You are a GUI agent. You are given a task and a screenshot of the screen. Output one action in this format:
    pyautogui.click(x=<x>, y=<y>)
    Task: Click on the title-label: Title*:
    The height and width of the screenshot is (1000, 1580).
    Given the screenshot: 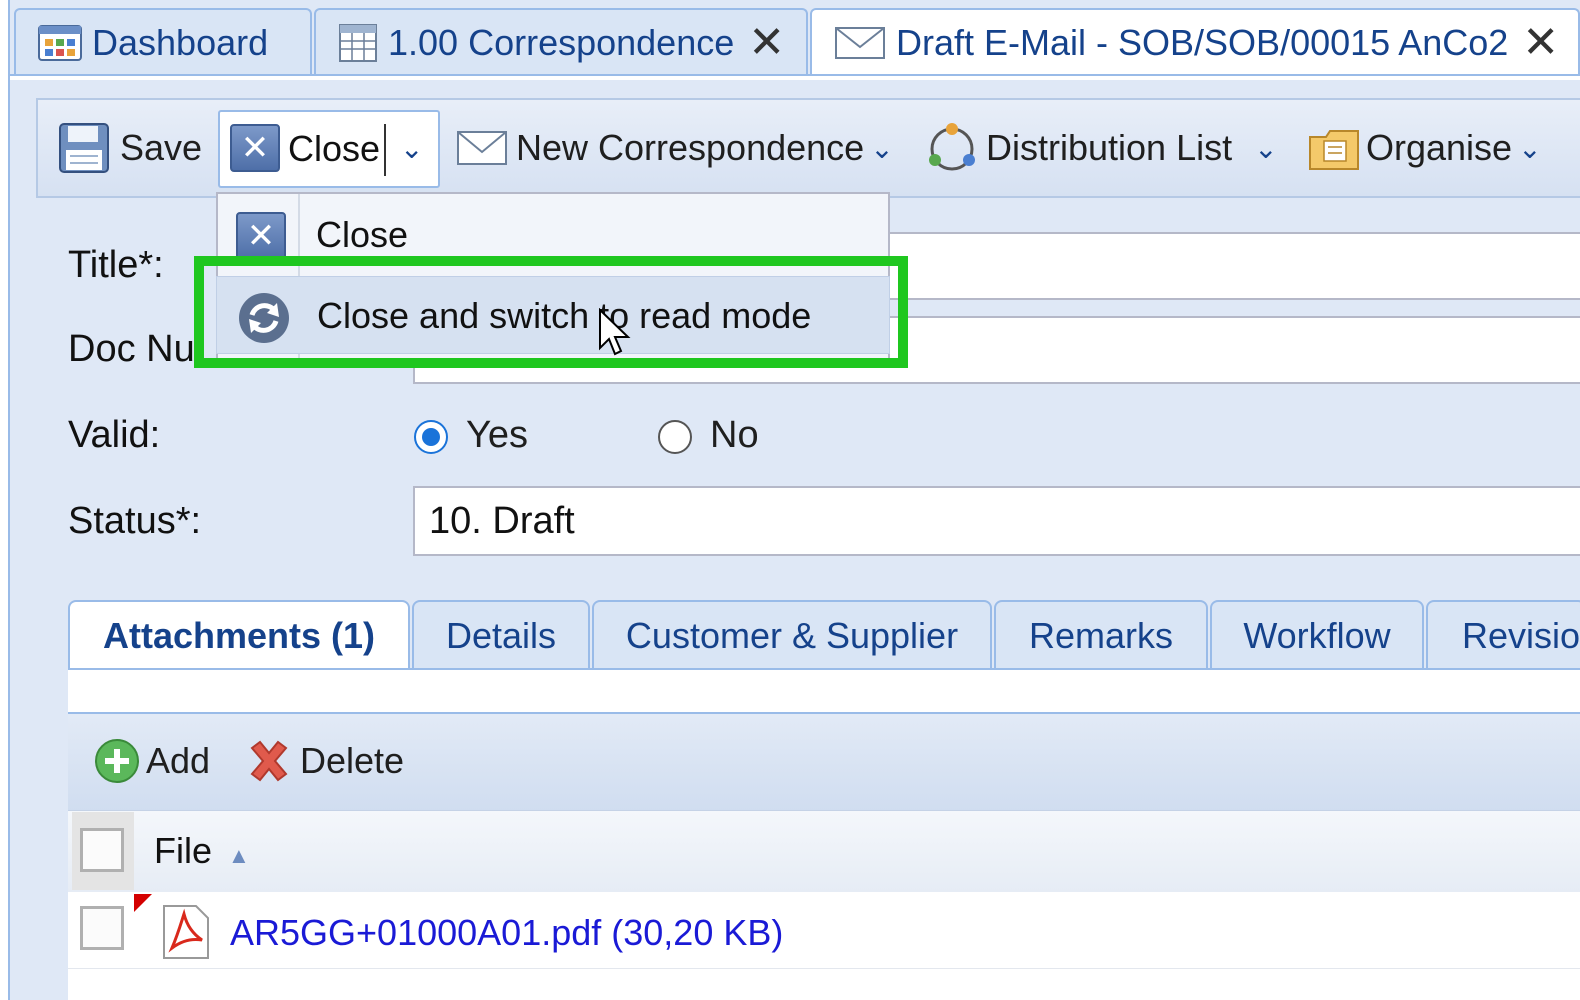 What is the action you would take?
    pyautogui.click(x=116, y=265)
    